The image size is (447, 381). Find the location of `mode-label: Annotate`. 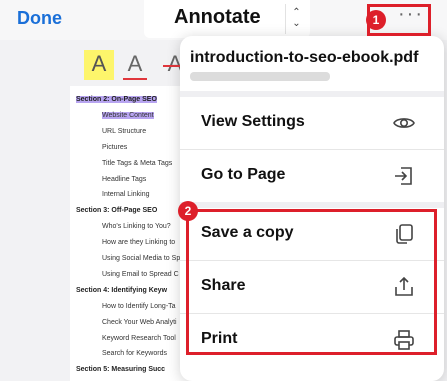

mode-label: Annotate is located at coordinates (217, 17).